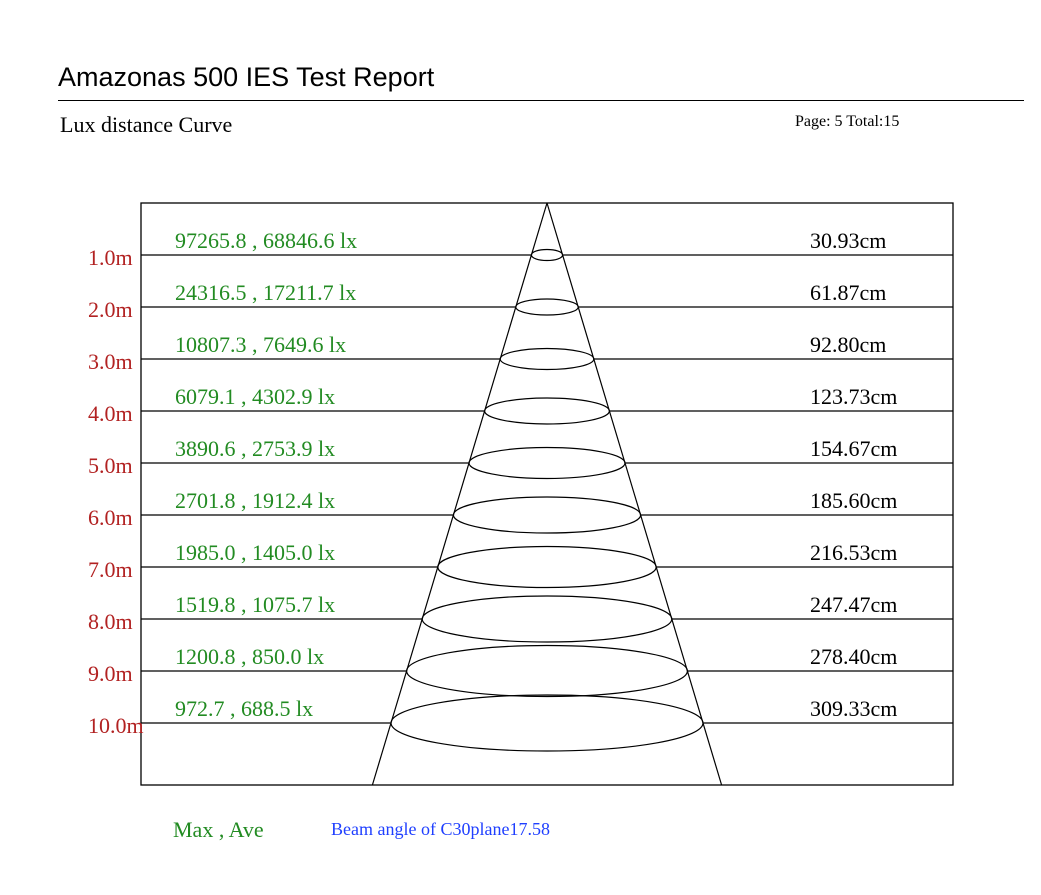 This screenshot has height=895, width=1041. What do you see at coordinates (634, 494) in the screenshot?
I see `beam-edge-right` at bounding box center [634, 494].